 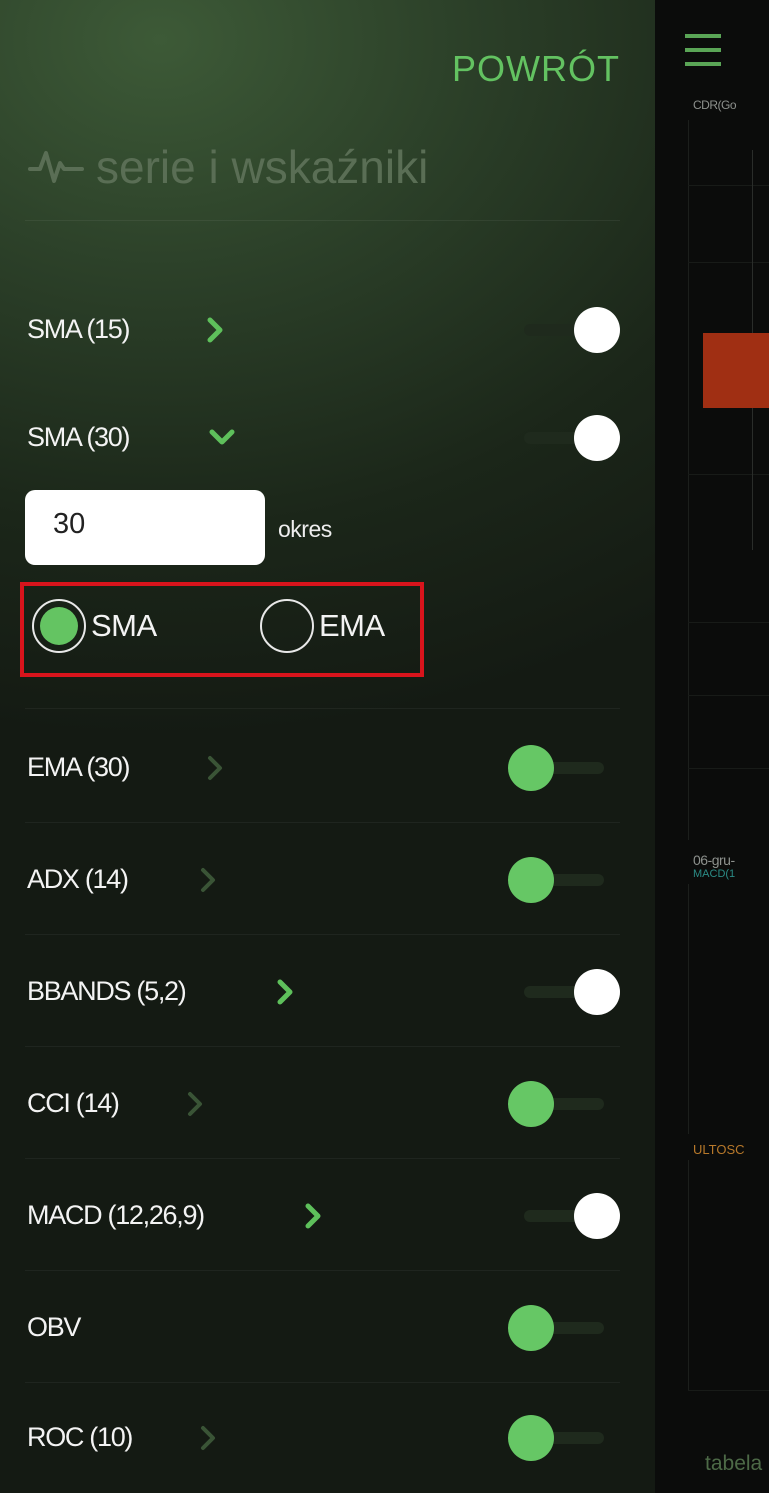 What do you see at coordinates (736, 370) in the screenshot?
I see `candle-body` at bounding box center [736, 370].